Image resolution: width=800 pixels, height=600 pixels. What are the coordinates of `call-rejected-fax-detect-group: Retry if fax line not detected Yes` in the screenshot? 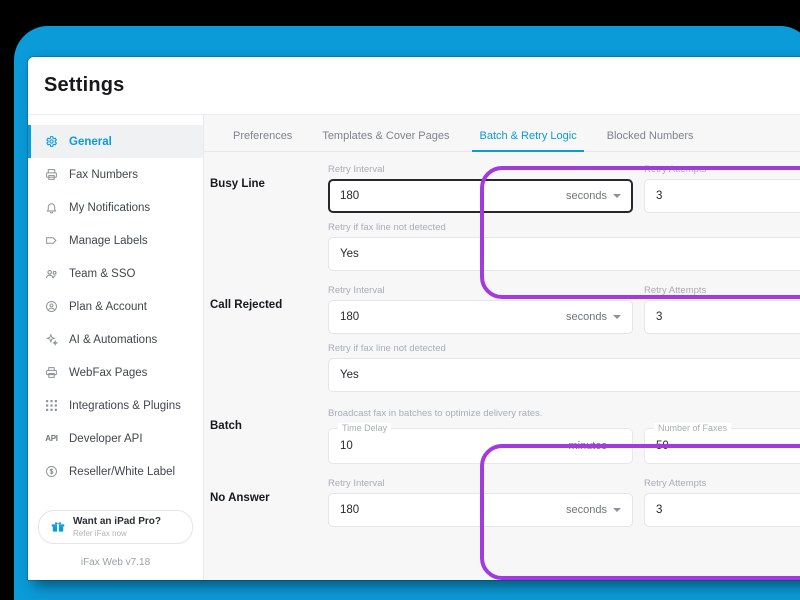 It's located at (564, 367).